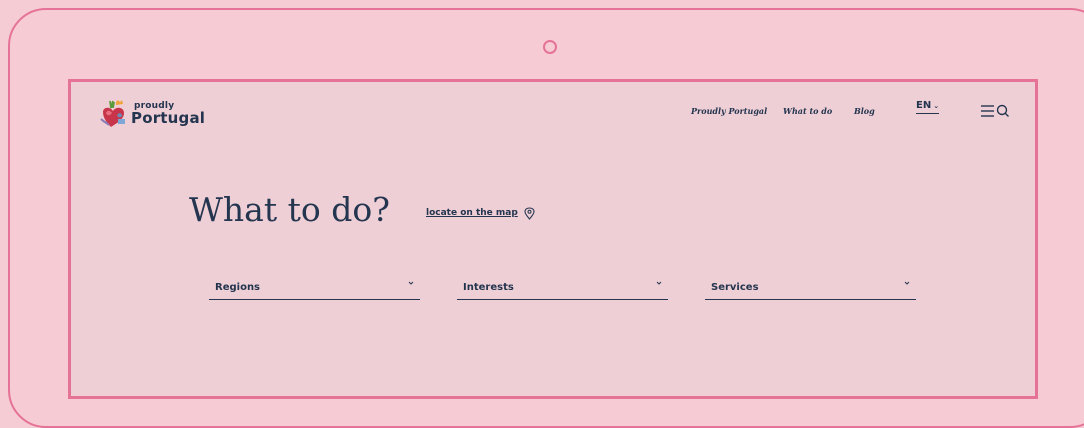 The height and width of the screenshot is (428, 1084). Describe the element at coordinates (314, 287) in the screenshot. I see `regions-dropdown: Regions` at that location.